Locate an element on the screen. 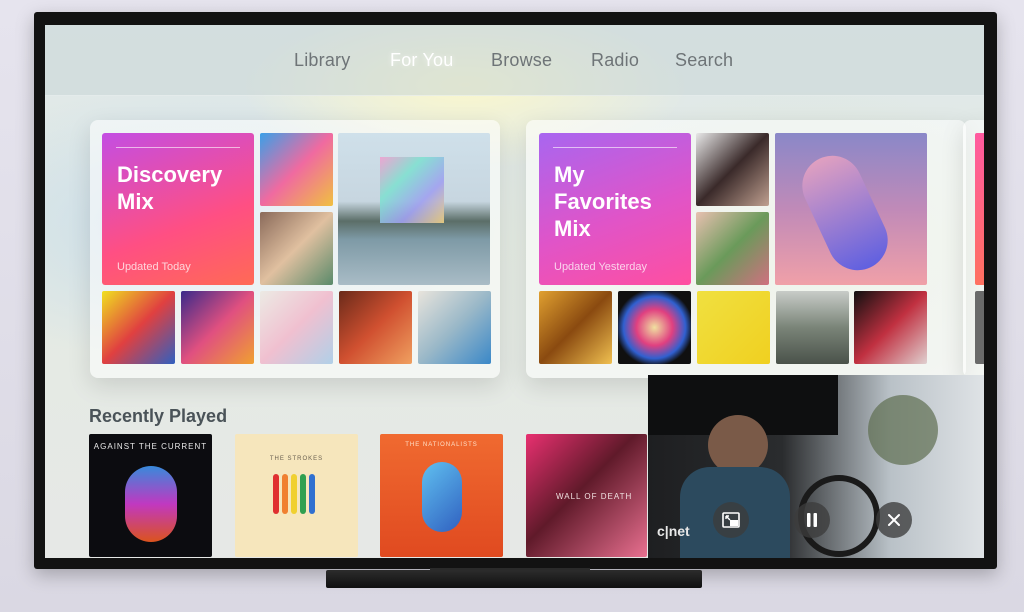  restore-window-icon is located at coordinates (731, 520).